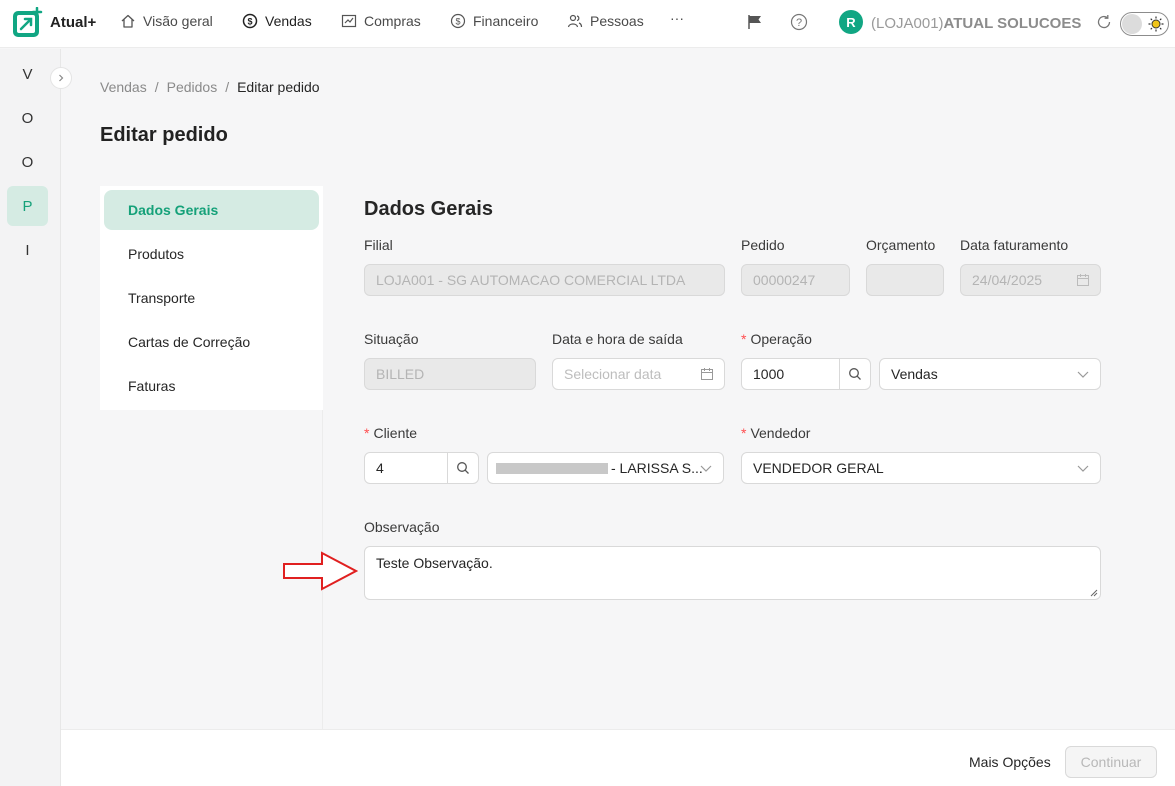 The height and width of the screenshot is (786, 1175). I want to click on nav-label: Financeiro, so click(506, 21).